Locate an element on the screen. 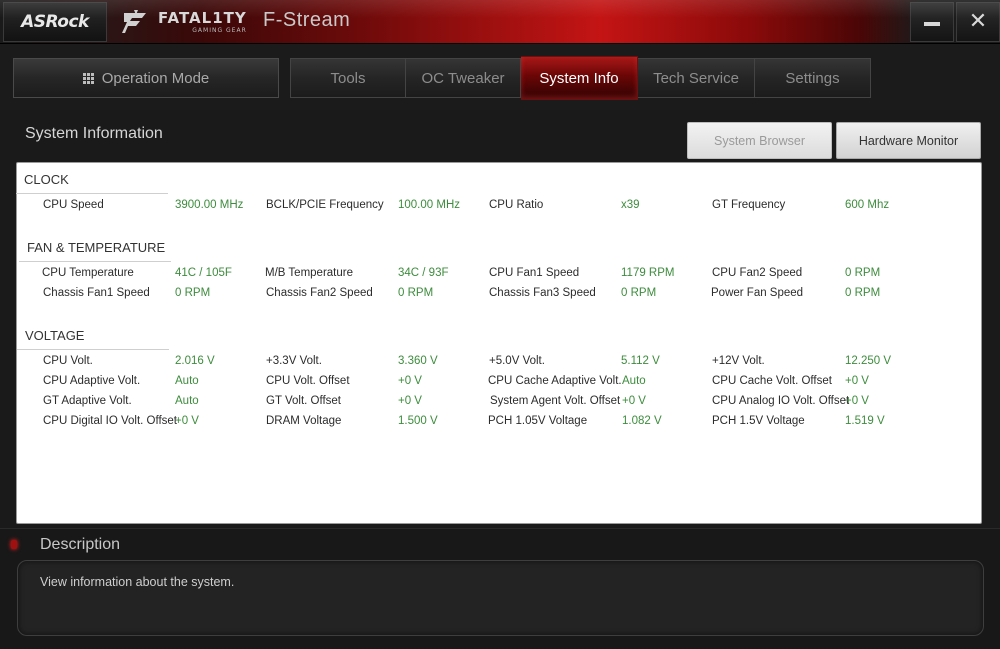 The image size is (1000, 649). hardware-monitor-button: Hardware Monitor is located at coordinates (908, 140).